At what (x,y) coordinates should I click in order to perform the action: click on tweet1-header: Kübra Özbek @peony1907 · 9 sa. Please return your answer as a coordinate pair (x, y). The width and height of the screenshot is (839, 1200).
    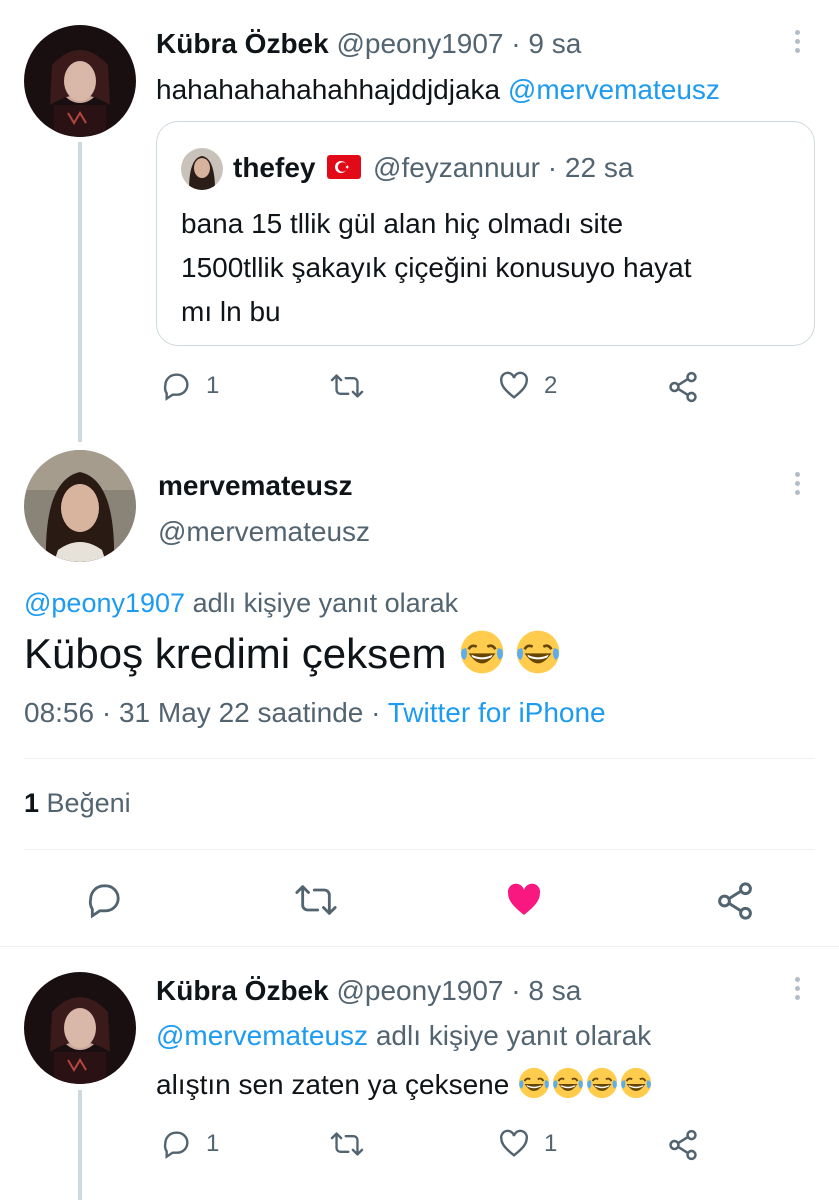
    Looking at the image, I should click on (368, 44).